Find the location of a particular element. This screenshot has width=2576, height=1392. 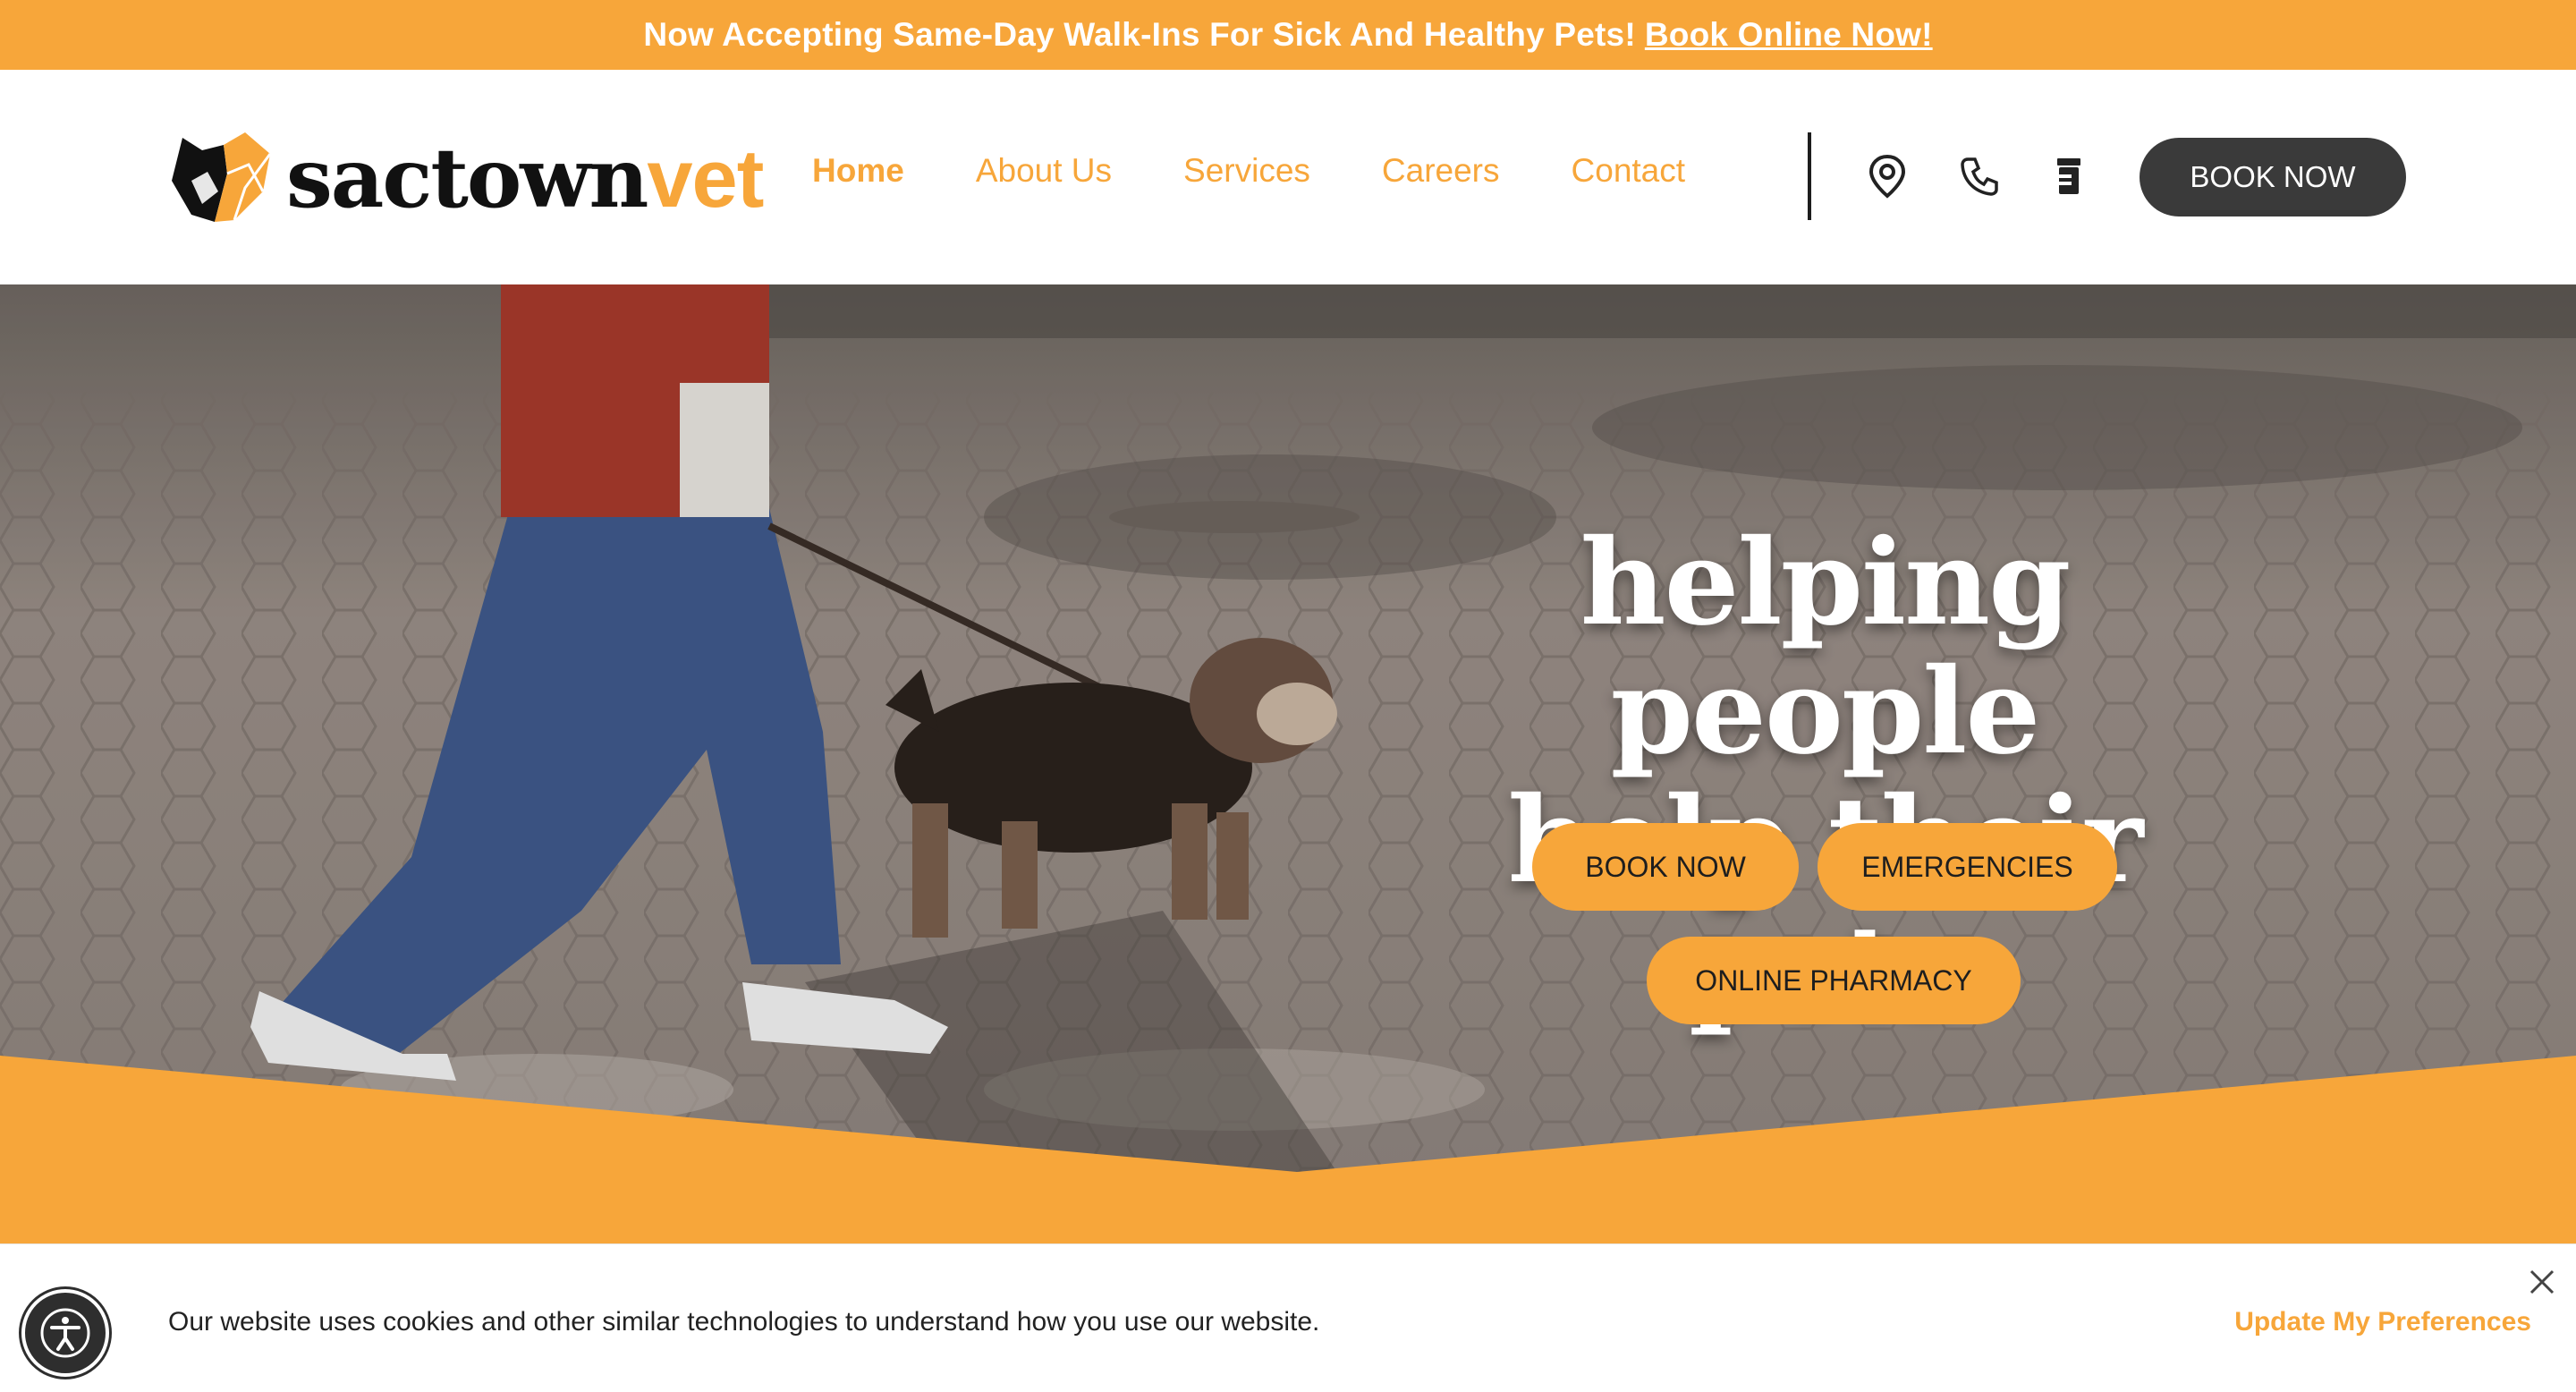

logo-text-sactown: sactown is located at coordinates (467, 177).